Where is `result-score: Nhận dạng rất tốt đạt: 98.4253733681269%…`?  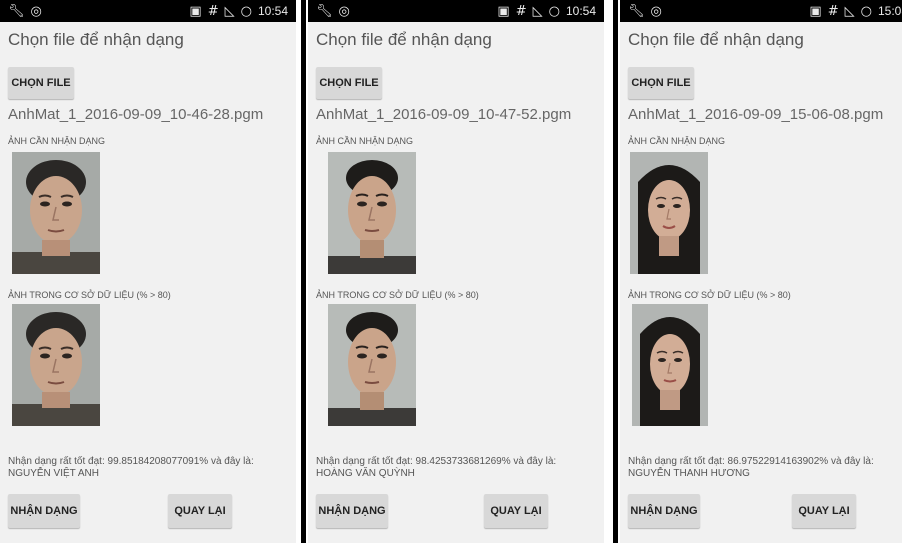
result-score: Nhận dạng rất tốt đạt: 98.4253733681269%… is located at coordinates (436, 461).